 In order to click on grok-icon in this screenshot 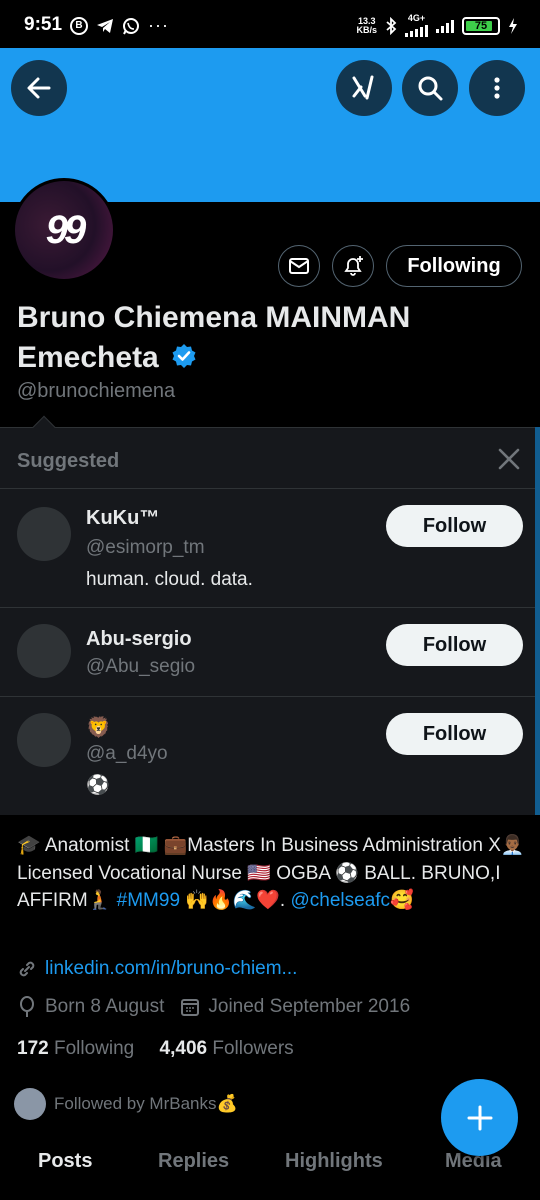, I will do `click(363, 87)`.